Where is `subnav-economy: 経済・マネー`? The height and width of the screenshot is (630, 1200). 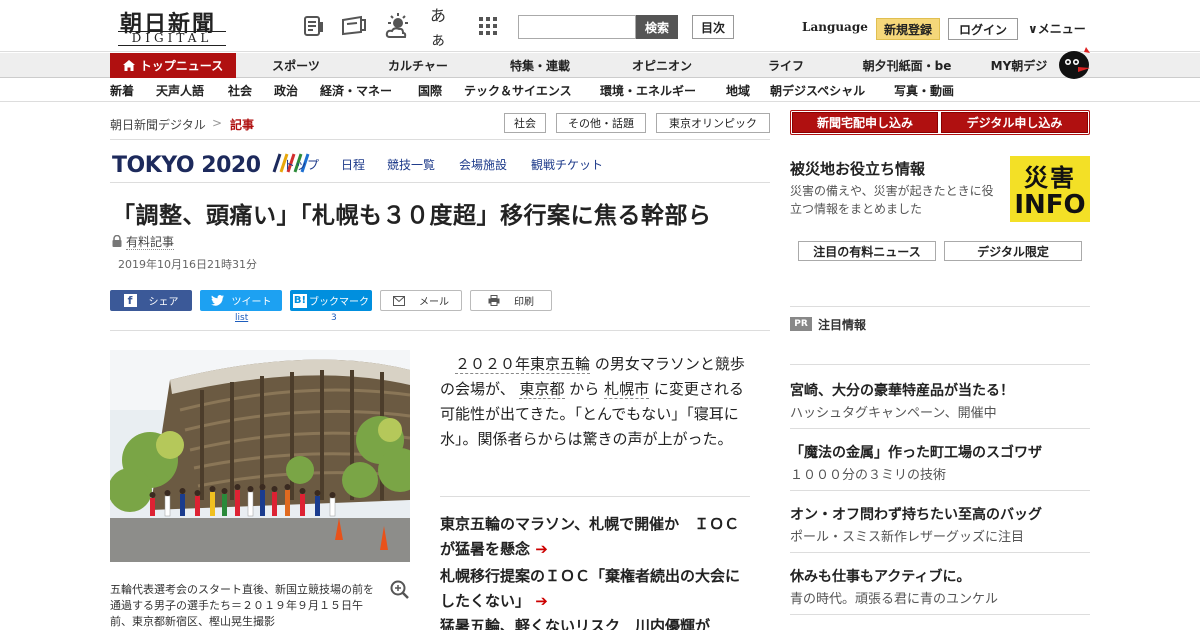 subnav-economy: 経済・マネー is located at coordinates (356, 90).